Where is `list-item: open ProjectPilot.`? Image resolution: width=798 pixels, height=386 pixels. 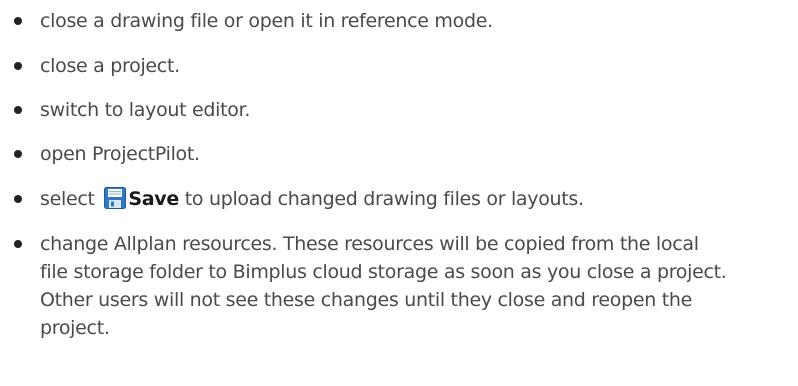
list-item: open ProjectPilot. is located at coordinates (370, 154).